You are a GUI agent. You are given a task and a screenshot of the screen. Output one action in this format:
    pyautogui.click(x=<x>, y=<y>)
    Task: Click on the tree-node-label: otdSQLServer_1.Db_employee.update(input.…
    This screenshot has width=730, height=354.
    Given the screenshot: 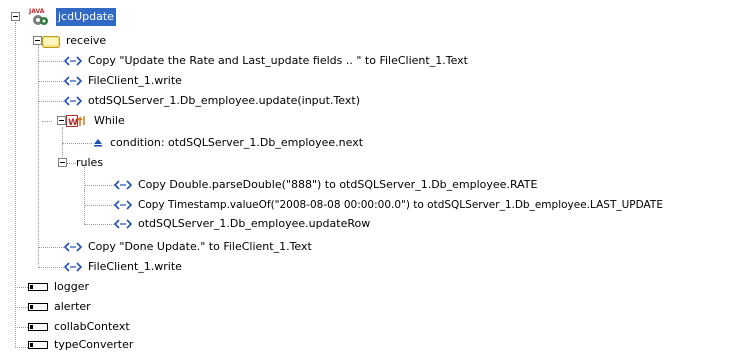 What is the action you would take?
    pyautogui.click(x=224, y=101)
    